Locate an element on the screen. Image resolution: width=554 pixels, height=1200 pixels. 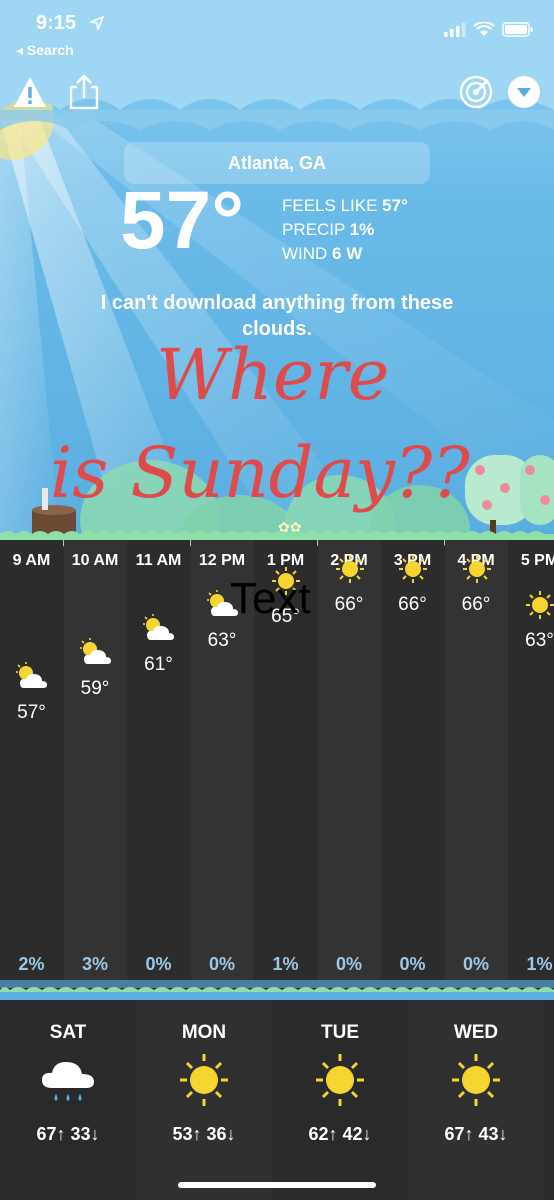
share-icon is located at coordinates (84, 92).